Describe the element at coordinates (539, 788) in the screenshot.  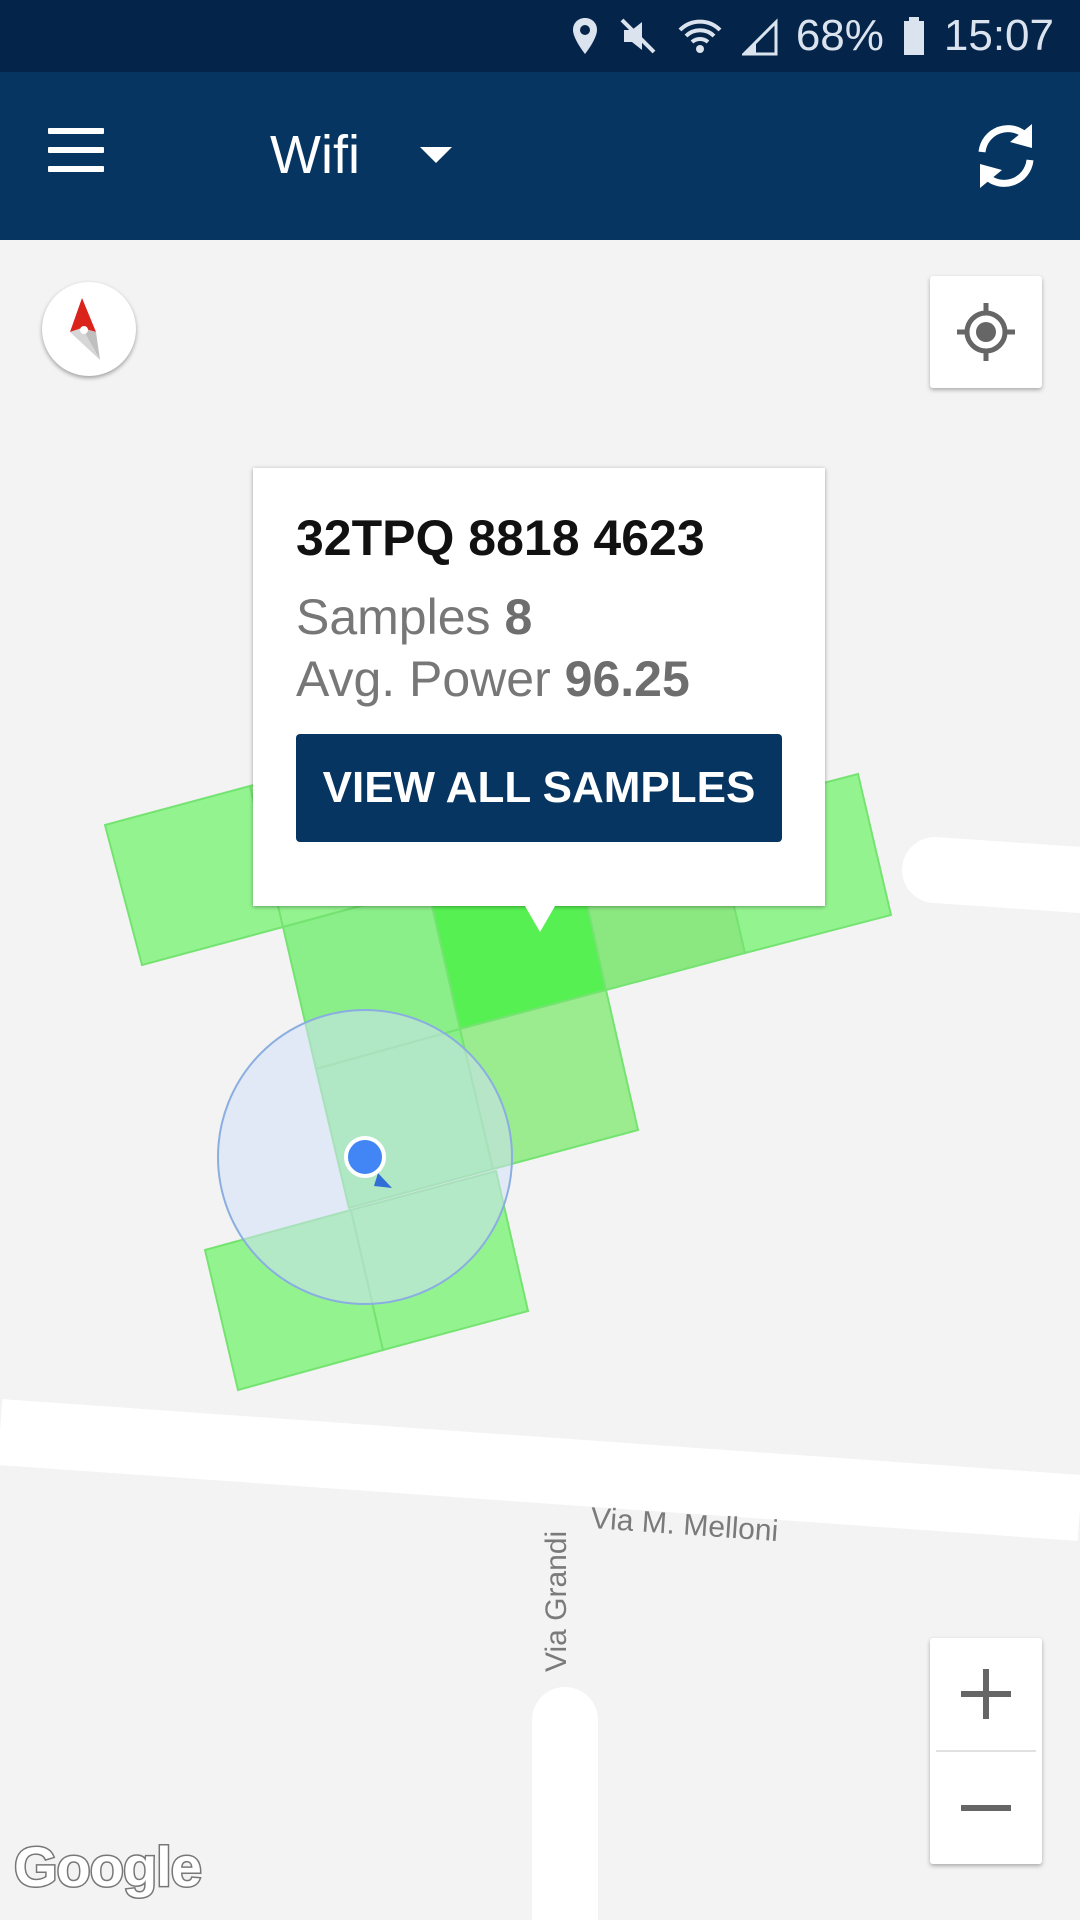
I see `view-all-samples-button: VIEW ALL SAMPLES` at that location.